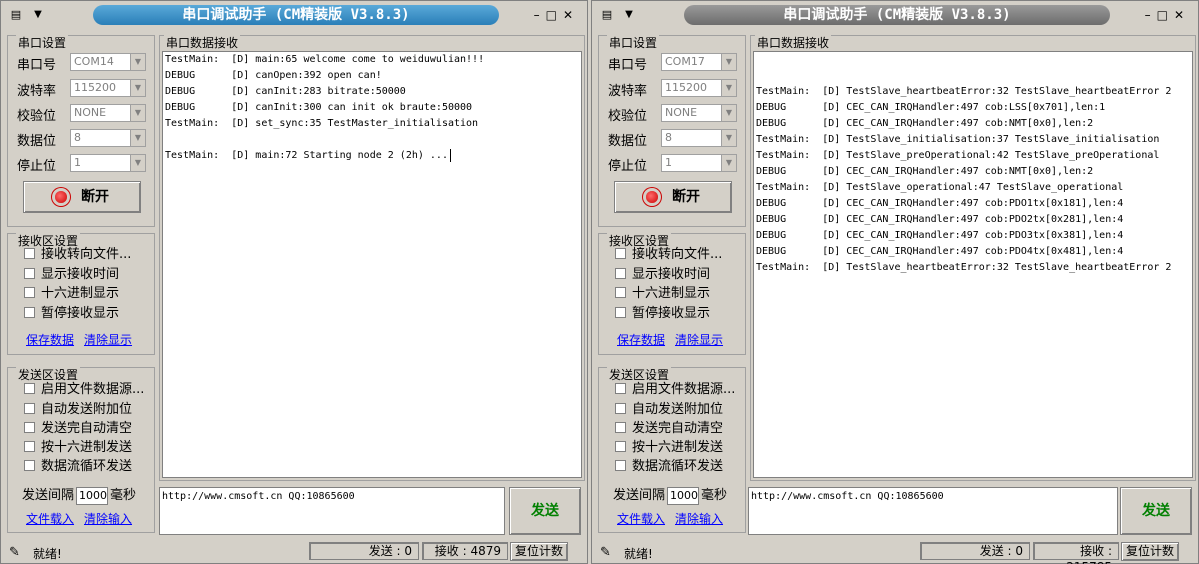  What do you see at coordinates (273, 75) in the screenshot?
I see `log-line: DEBUG [D] canOpen:392 open can!` at bounding box center [273, 75].